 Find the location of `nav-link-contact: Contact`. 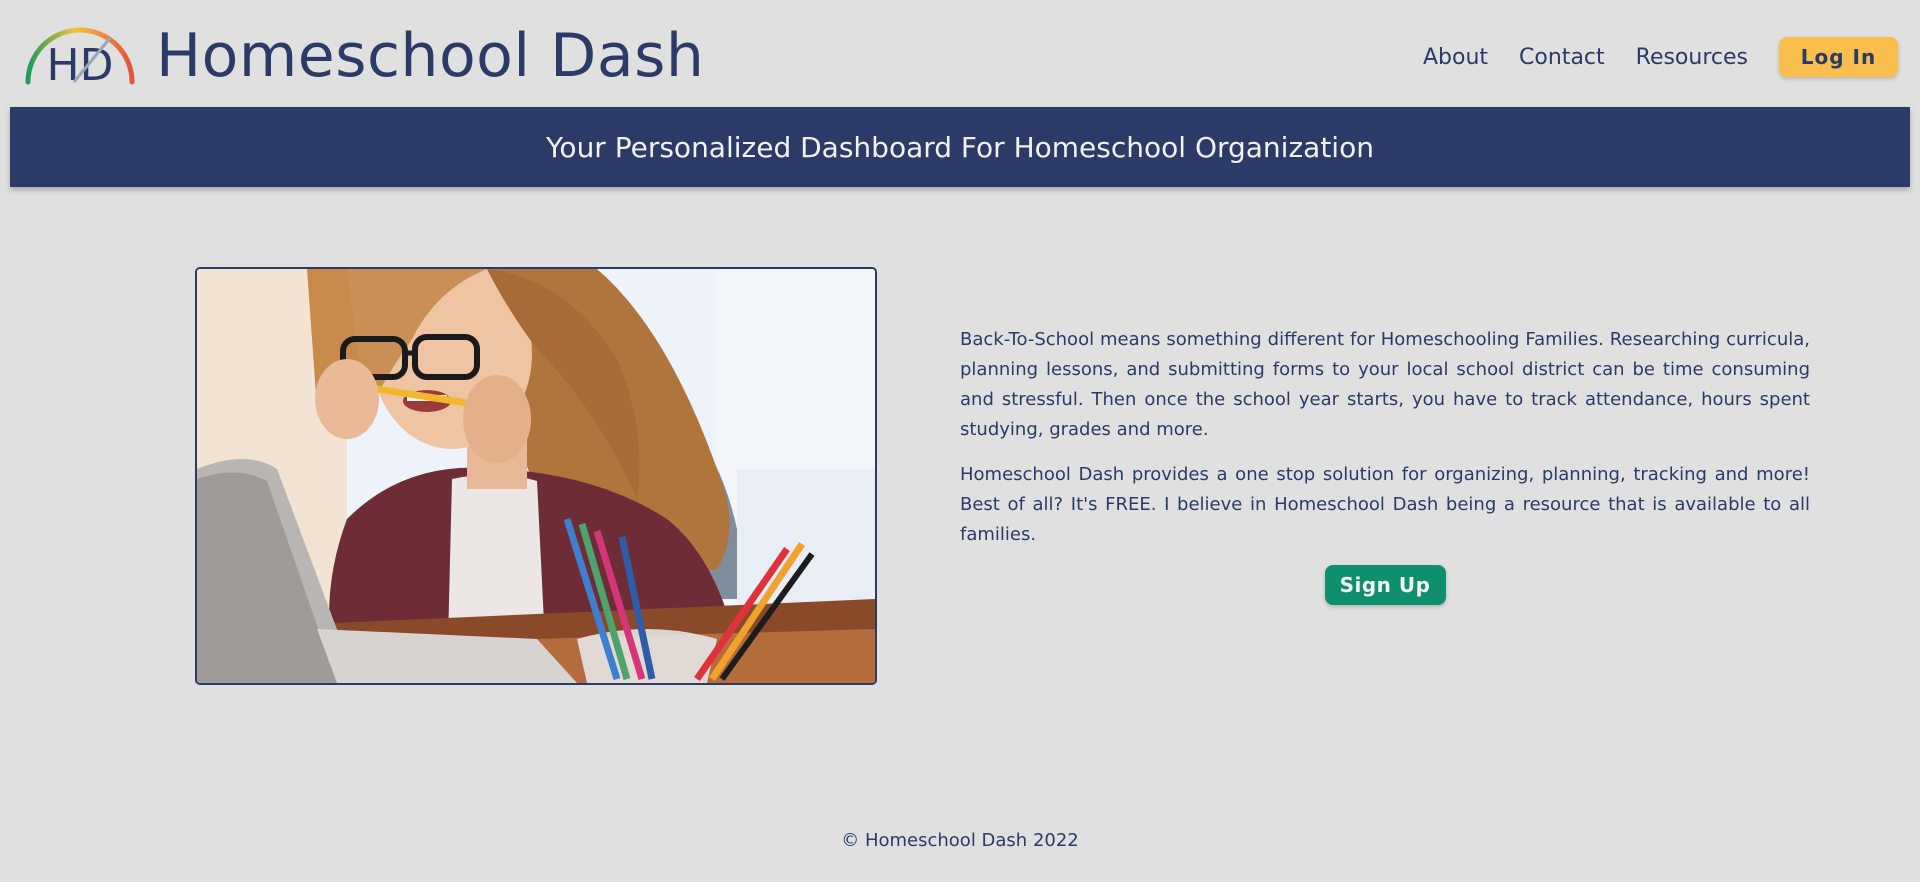

nav-link-contact: Contact is located at coordinates (1562, 57).